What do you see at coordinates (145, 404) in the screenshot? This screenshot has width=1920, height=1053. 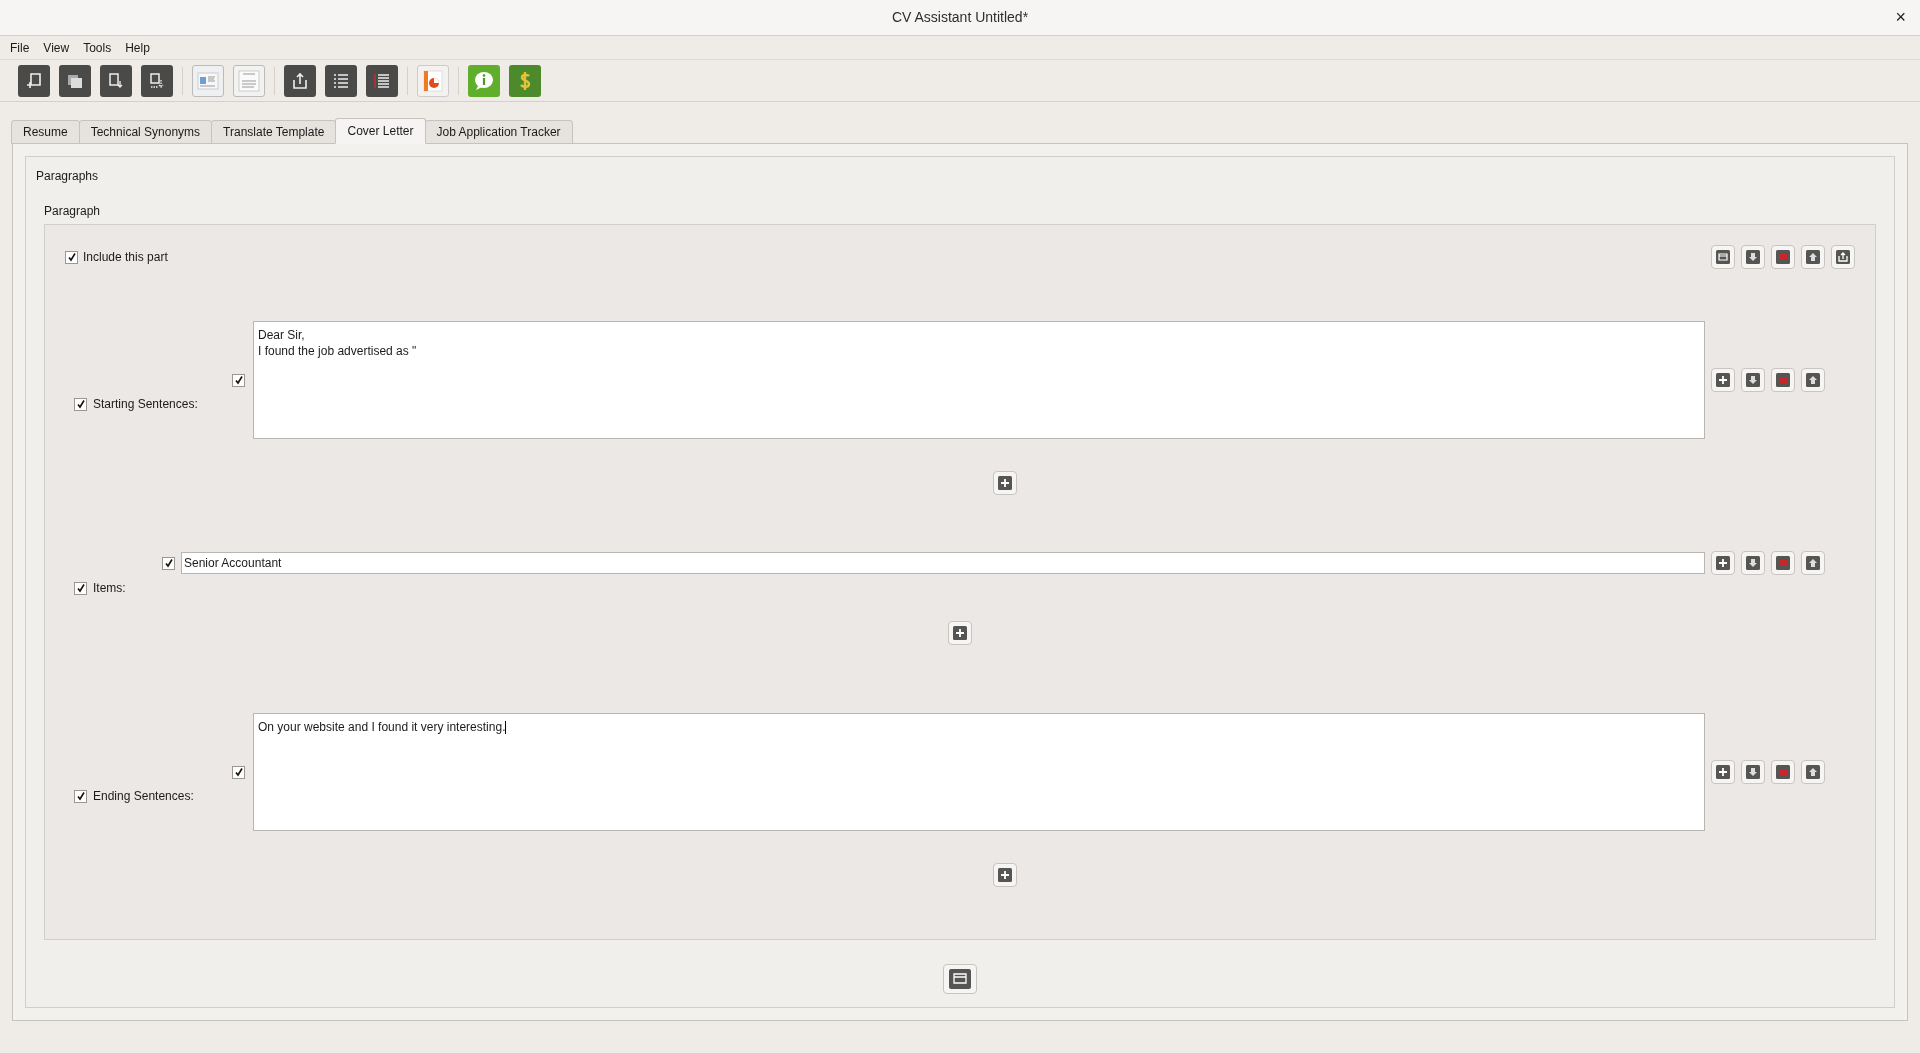 I see `group-label: Starting Sentences:` at bounding box center [145, 404].